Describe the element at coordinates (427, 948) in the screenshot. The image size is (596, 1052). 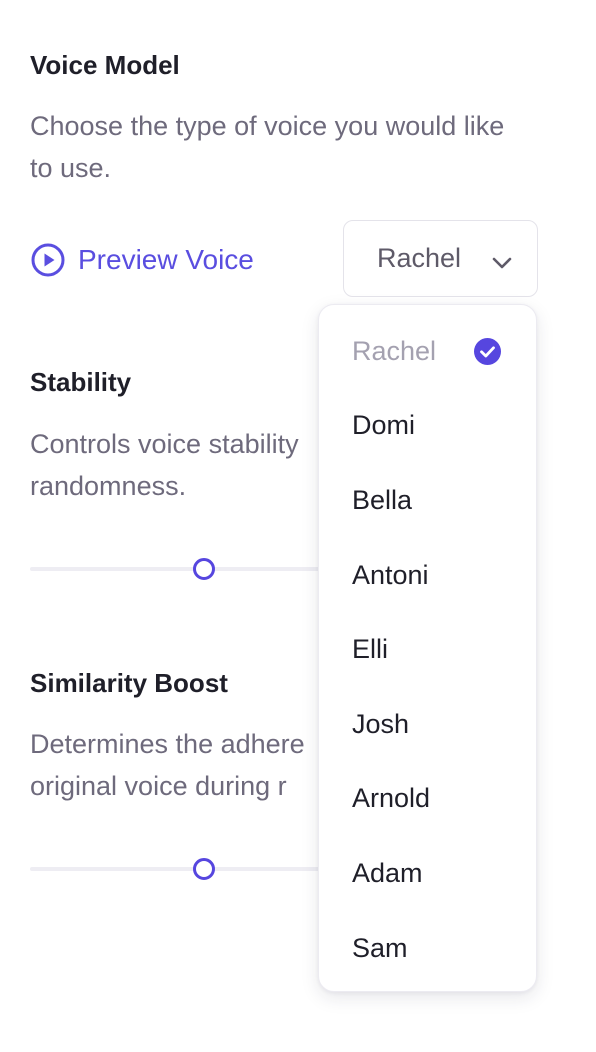
I see `voice-option-sam: Sam` at that location.